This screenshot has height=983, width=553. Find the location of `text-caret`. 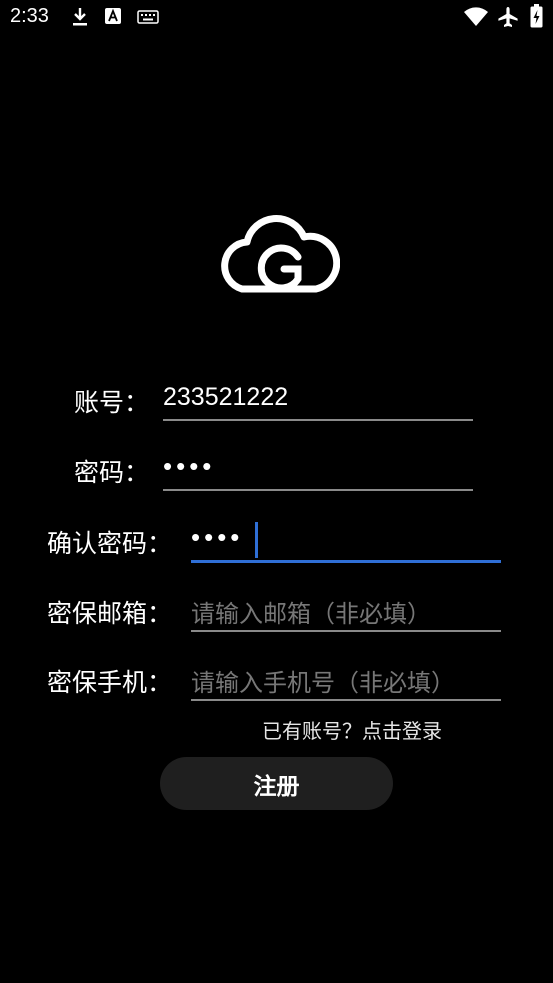

text-caret is located at coordinates (256, 540).